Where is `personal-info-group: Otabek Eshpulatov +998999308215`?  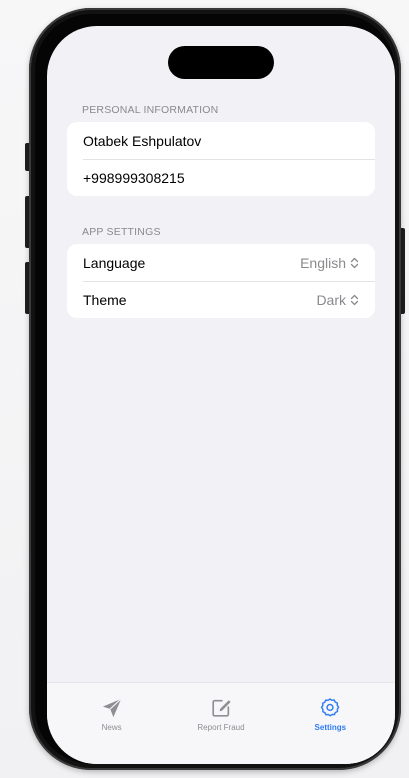 personal-info-group: Otabek Eshpulatov +998999308215 is located at coordinates (221, 159).